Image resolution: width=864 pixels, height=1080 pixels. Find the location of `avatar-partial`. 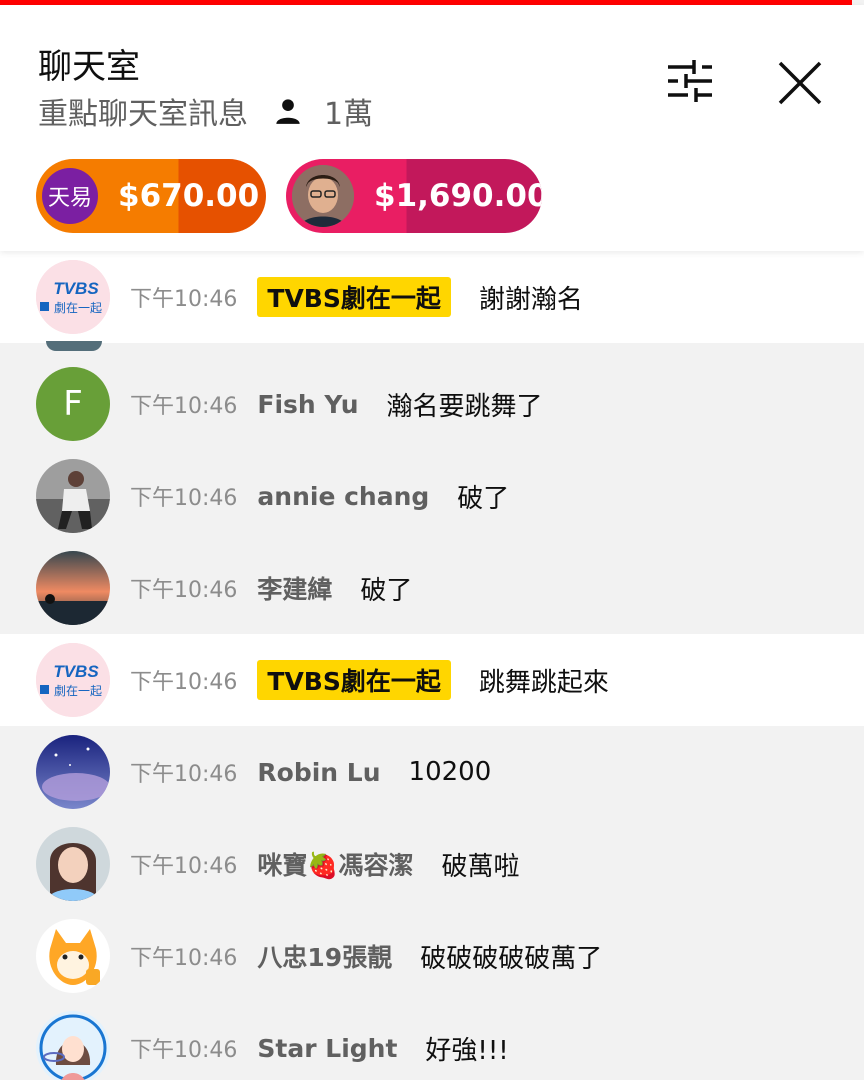

avatar-partial is located at coordinates (74, 346).